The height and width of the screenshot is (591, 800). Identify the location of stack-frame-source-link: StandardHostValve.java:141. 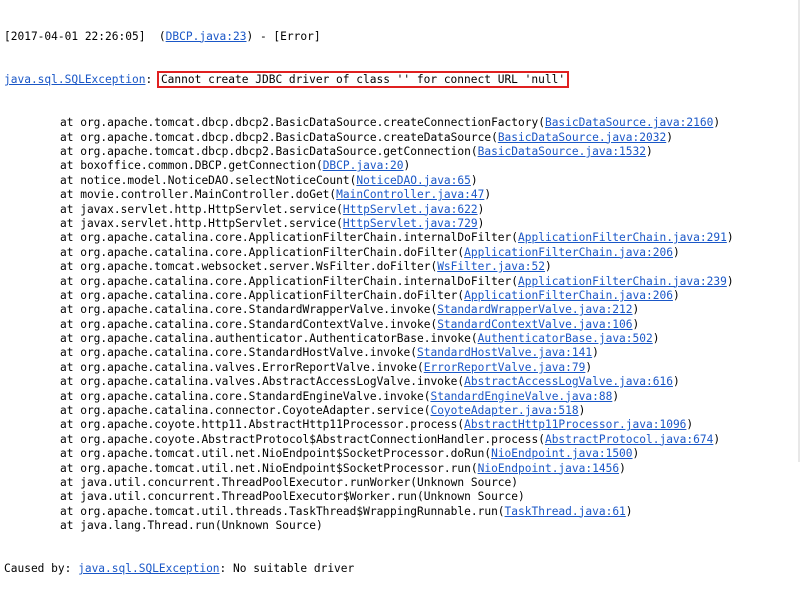
(504, 352).